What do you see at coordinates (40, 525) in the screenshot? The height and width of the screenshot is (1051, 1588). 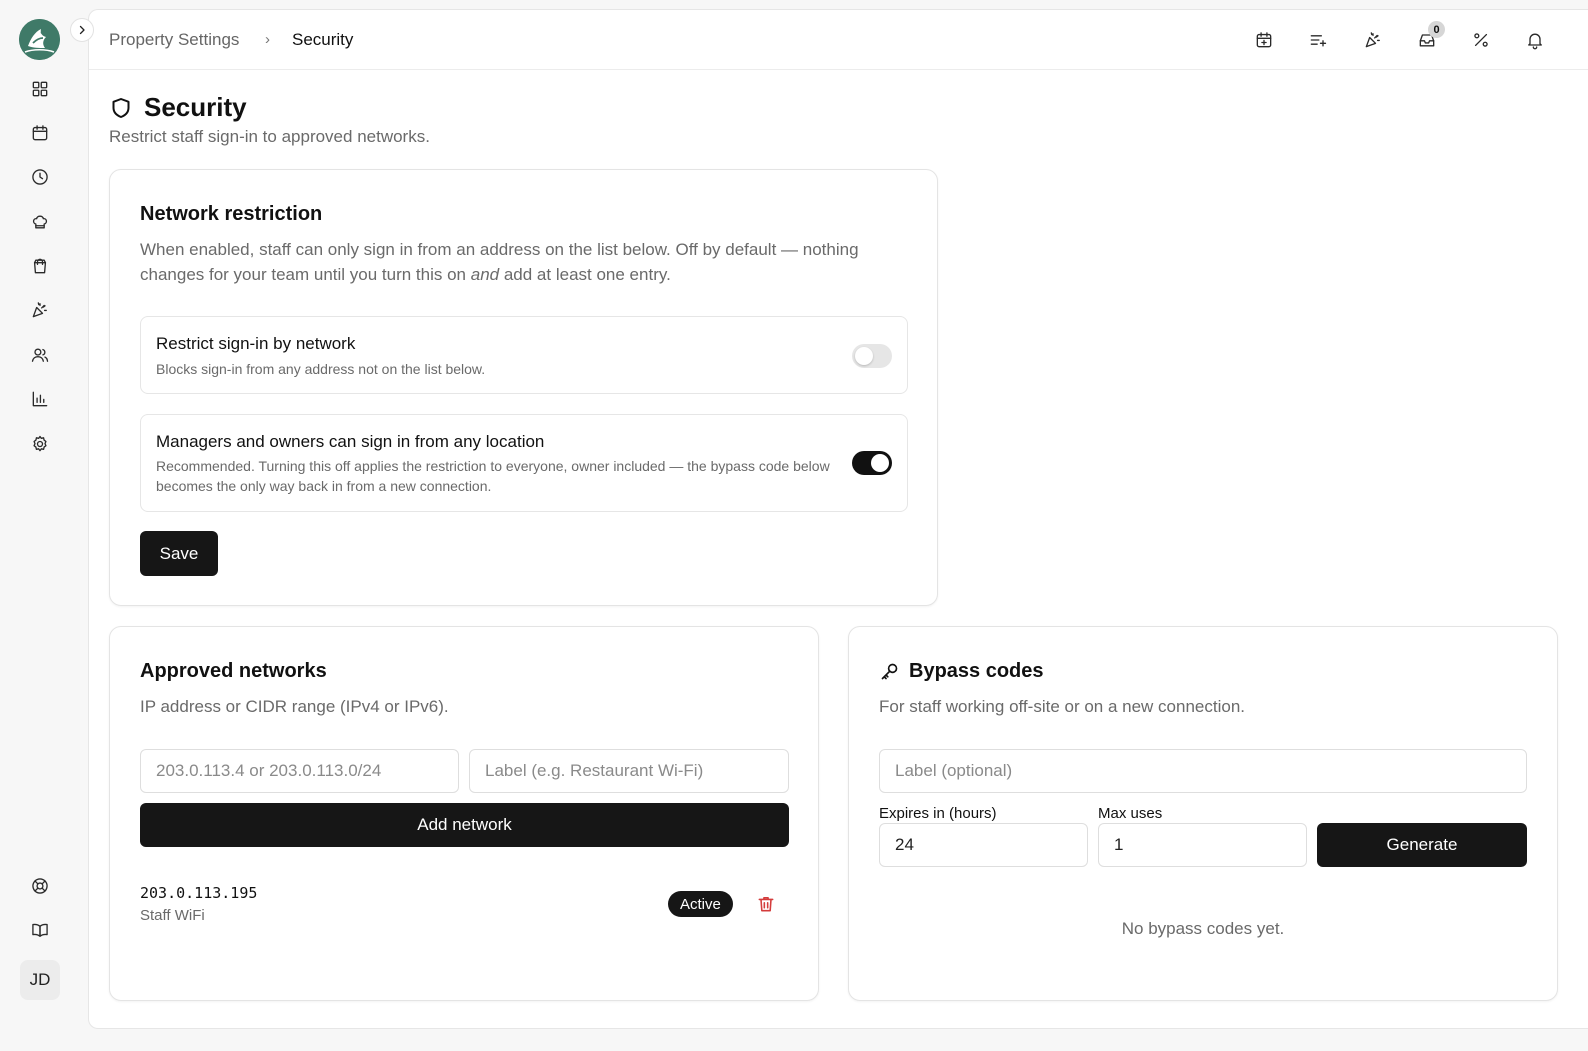 I see `sidebar: JD` at bounding box center [40, 525].